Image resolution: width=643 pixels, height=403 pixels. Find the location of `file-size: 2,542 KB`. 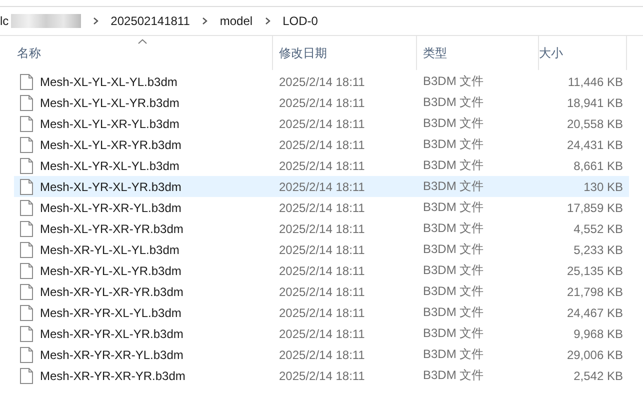

file-size: 2,542 KB is located at coordinates (598, 375).